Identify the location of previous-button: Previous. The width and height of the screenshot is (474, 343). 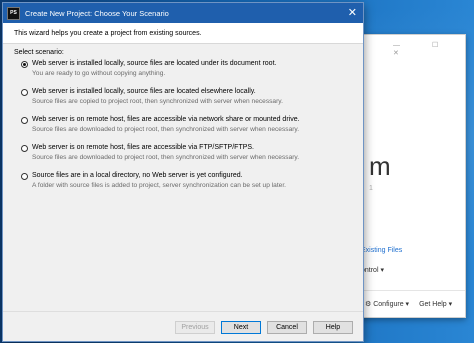
(195, 327).